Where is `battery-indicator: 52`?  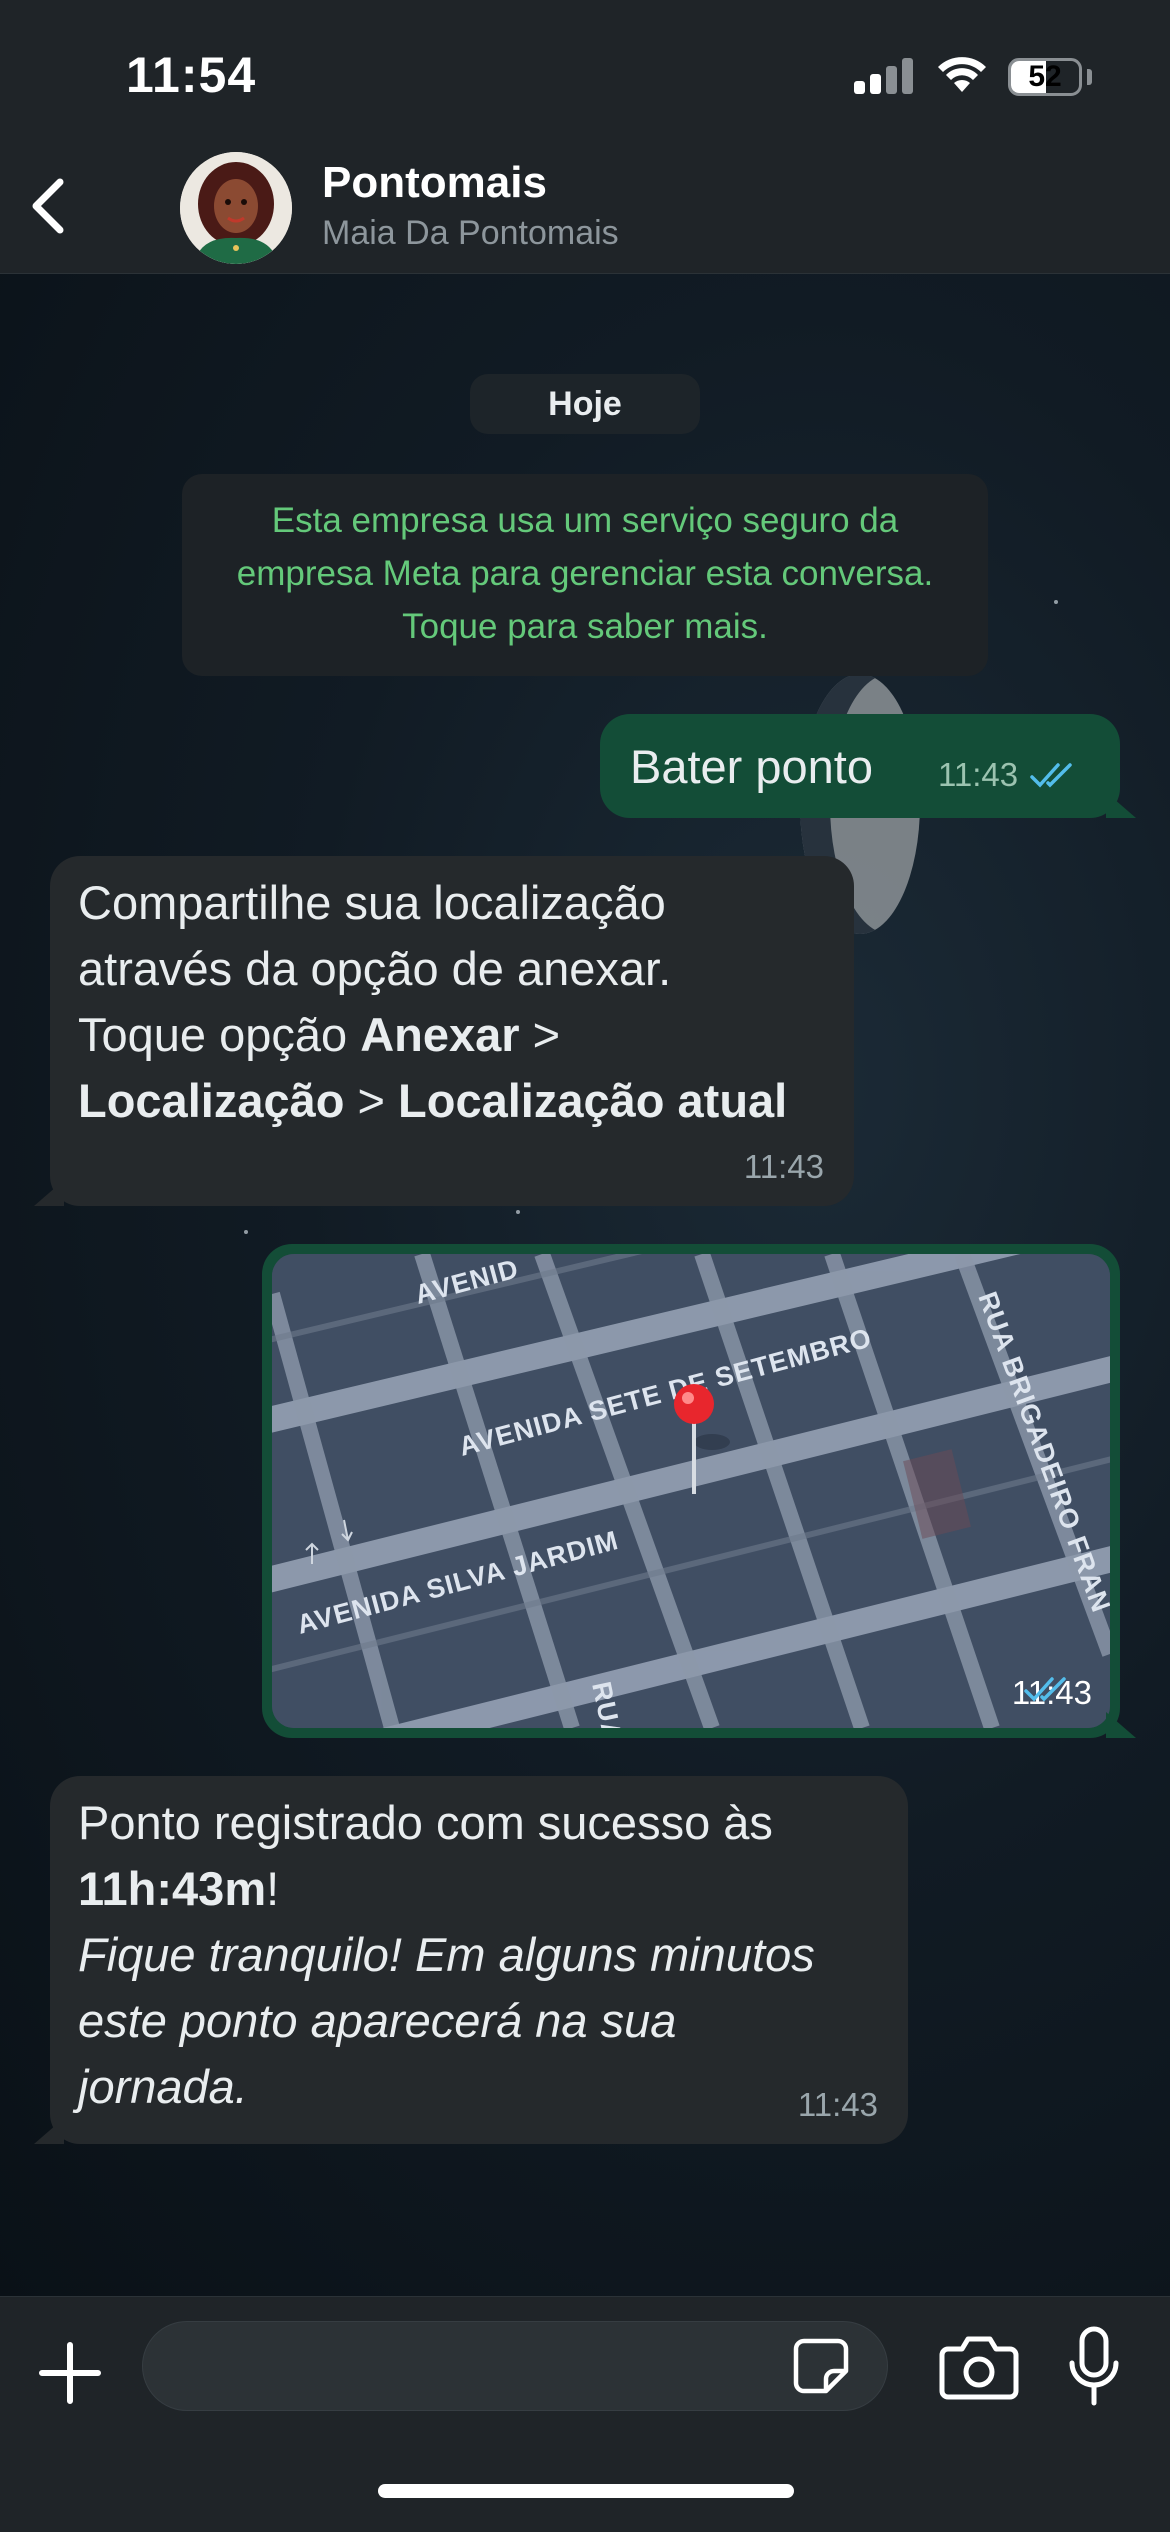 battery-indicator: 52 is located at coordinates (1045, 77).